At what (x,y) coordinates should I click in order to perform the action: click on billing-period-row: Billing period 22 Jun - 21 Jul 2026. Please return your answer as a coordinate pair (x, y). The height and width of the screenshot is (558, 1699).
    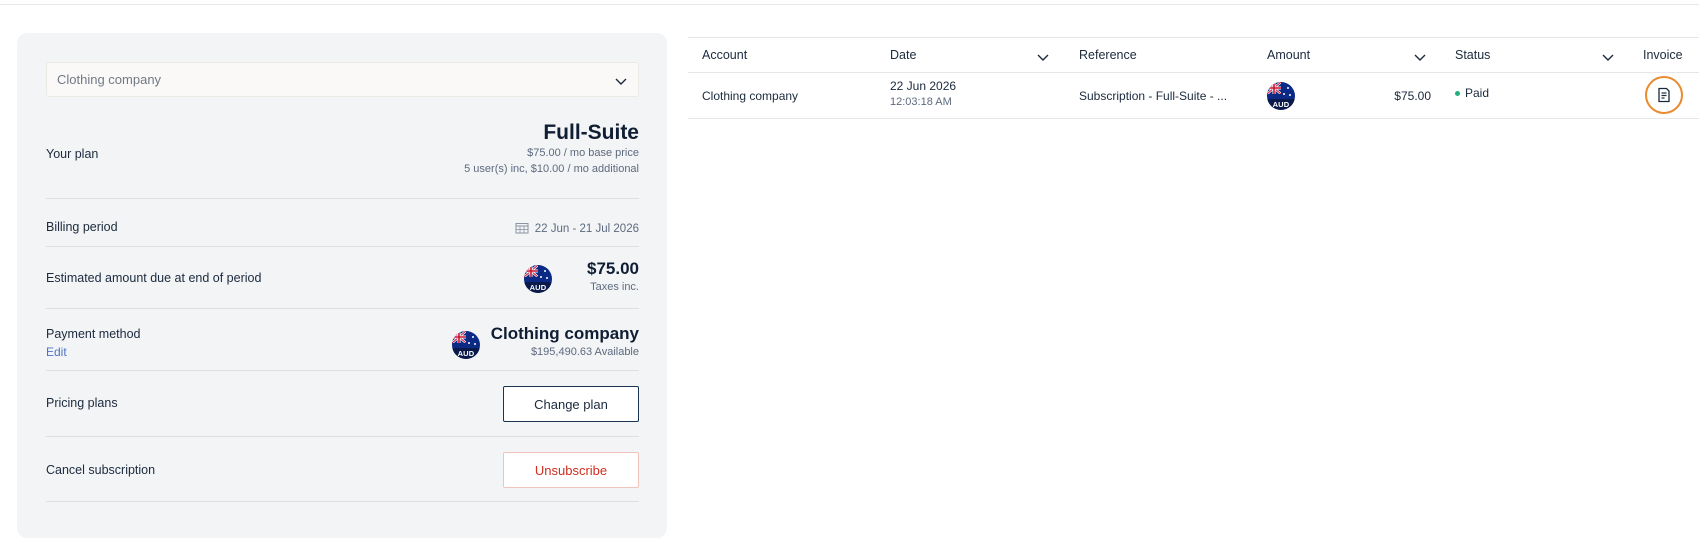
    Looking at the image, I should click on (342, 223).